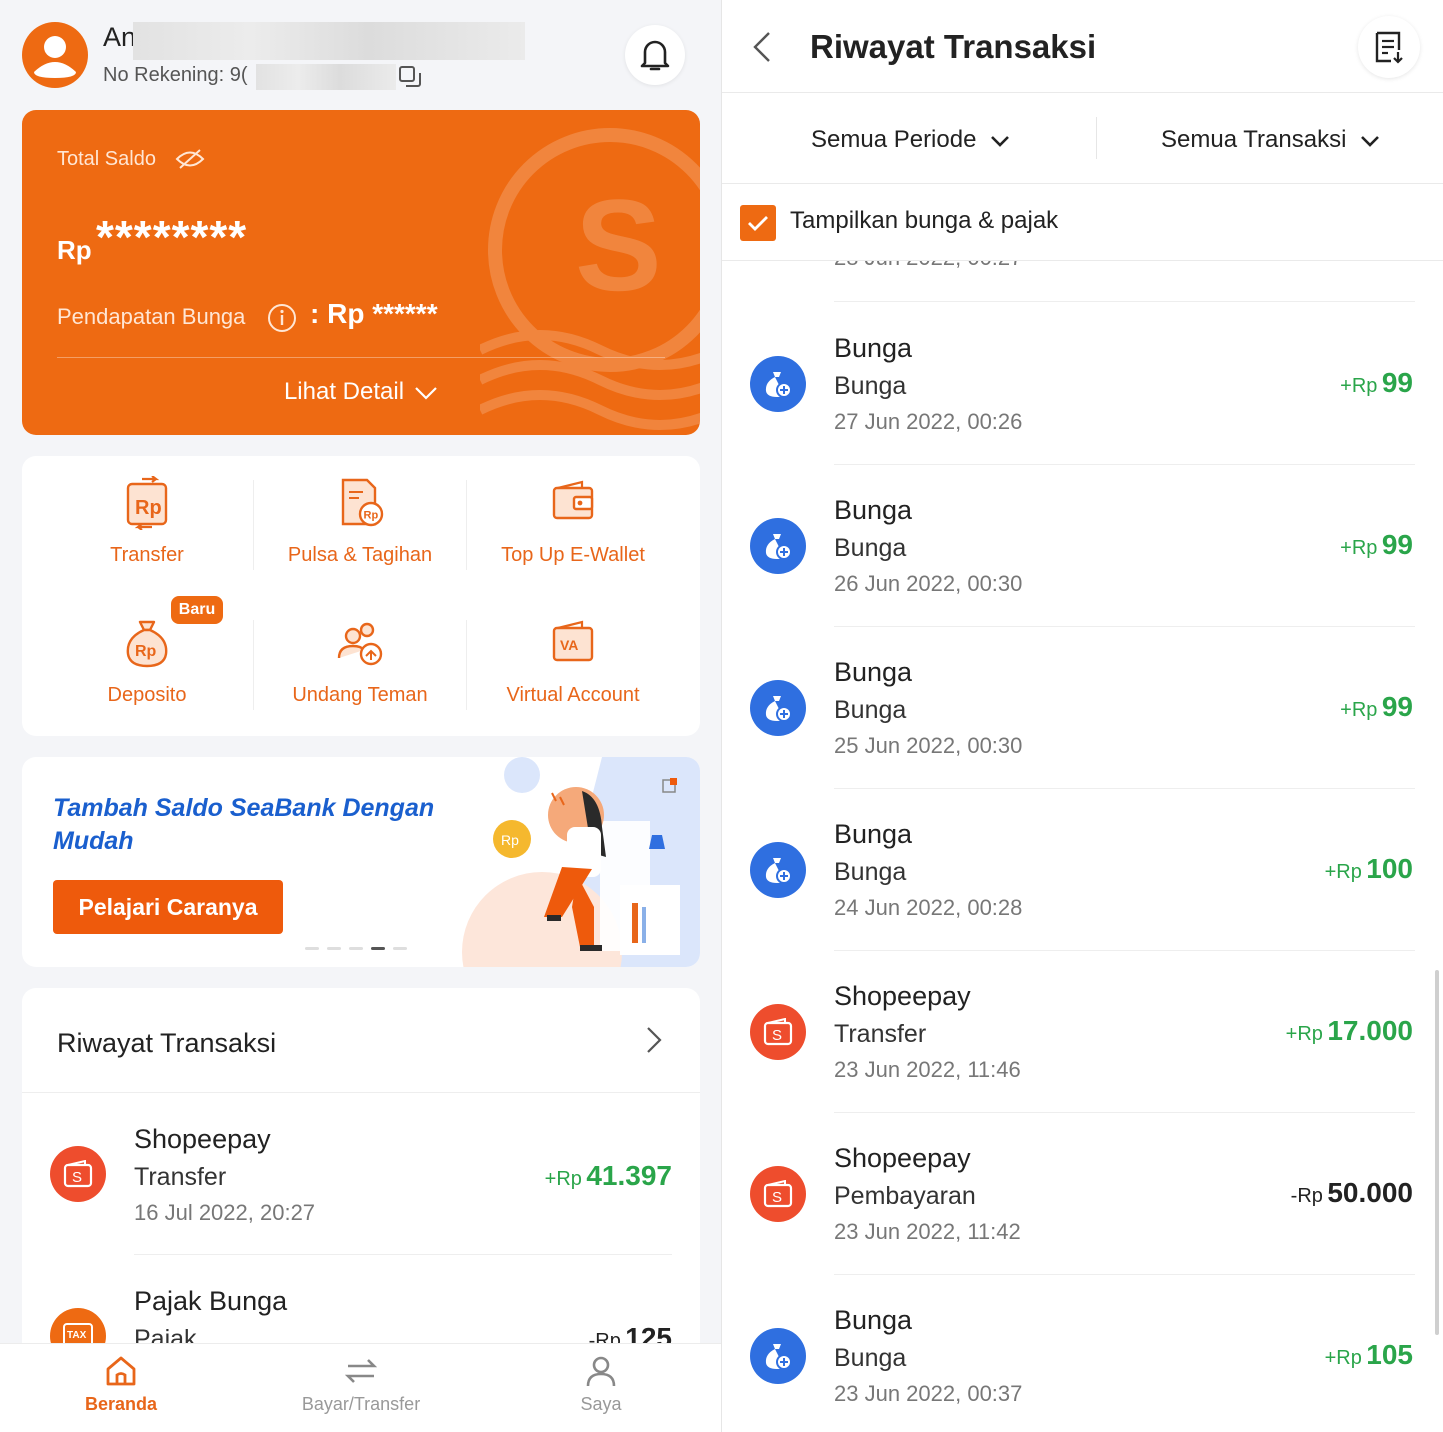  Describe the element at coordinates (573, 526) in the screenshot. I see `menu-topup-ewallet: Top Up E-Wallet` at that location.